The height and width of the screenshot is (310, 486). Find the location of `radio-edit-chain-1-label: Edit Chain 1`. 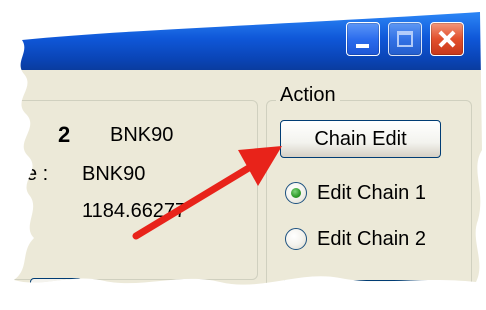

radio-edit-chain-1-label: Edit Chain 1 is located at coordinates (371, 192).